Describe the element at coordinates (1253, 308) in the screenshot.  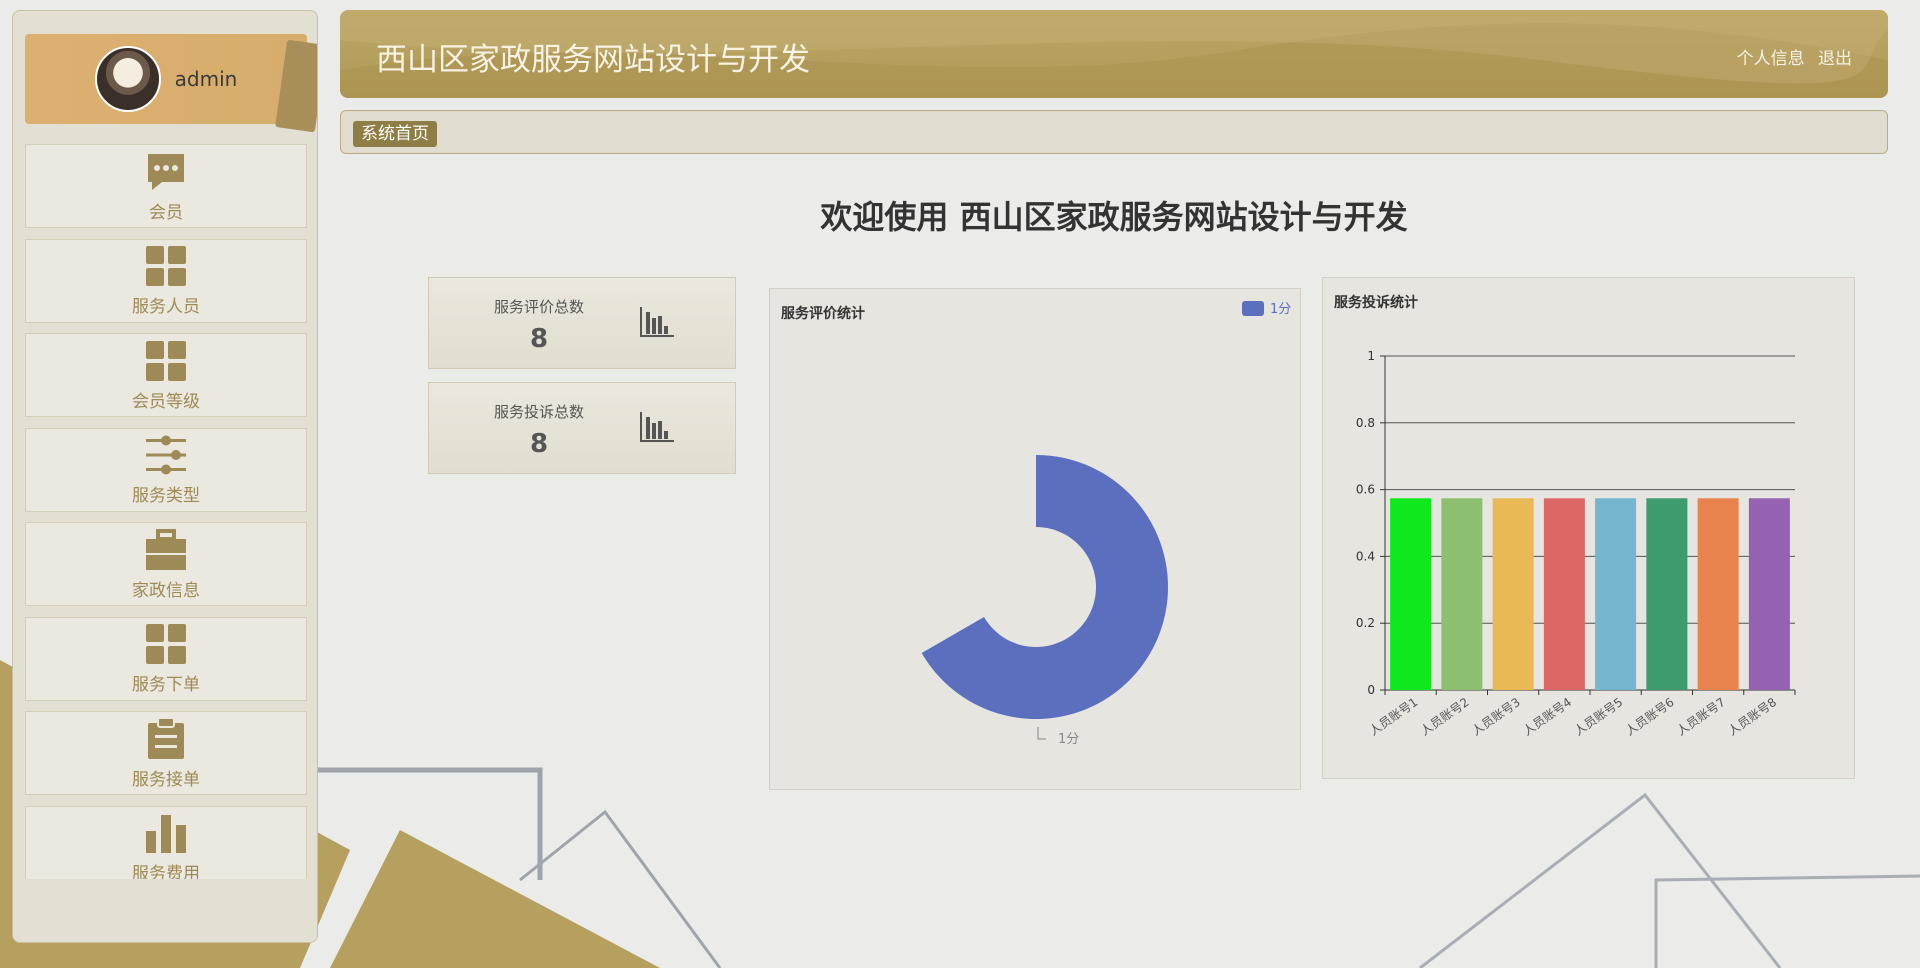
I see `legend-swatch` at that location.